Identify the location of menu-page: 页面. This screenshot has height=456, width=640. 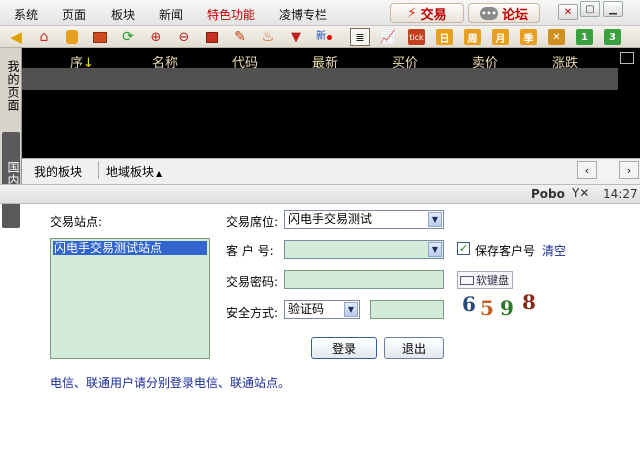
(74, 14).